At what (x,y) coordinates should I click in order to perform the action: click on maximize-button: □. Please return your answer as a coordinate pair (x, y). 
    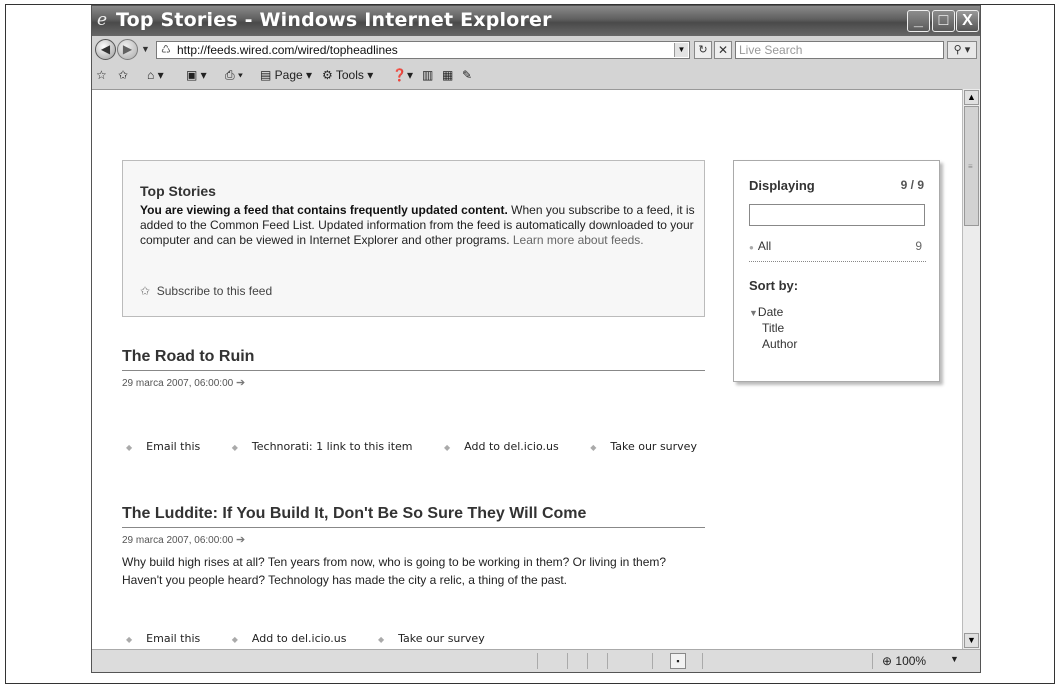
    Looking at the image, I should click on (943, 21).